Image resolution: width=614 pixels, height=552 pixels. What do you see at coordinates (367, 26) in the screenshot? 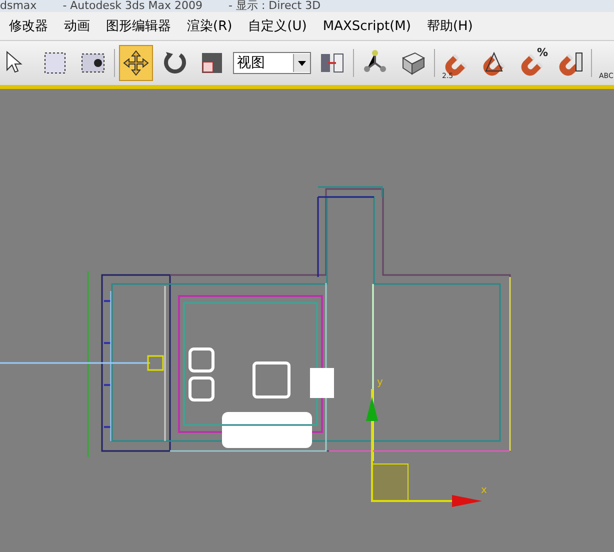
I see `menu-item: MAXScript(M)` at bounding box center [367, 26].